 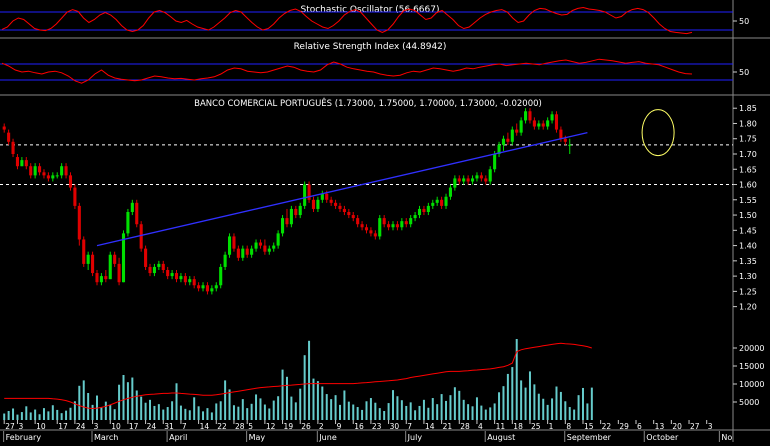 What do you see at coordinates (748, 139) in the screenshot?
I see `price-y-tick-label: 1.75` at bounding box center [748, 139].